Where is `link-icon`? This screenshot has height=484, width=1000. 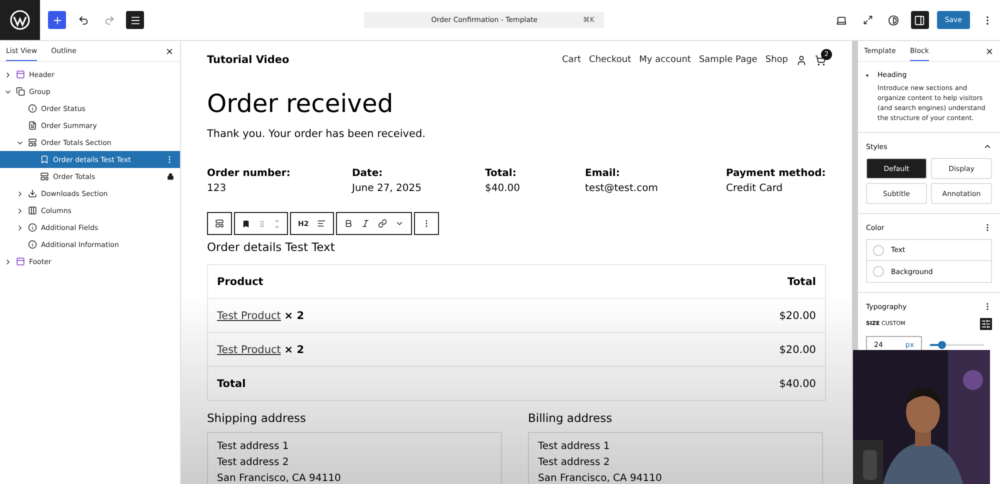 link-icon is located at coordinates (382, 223).